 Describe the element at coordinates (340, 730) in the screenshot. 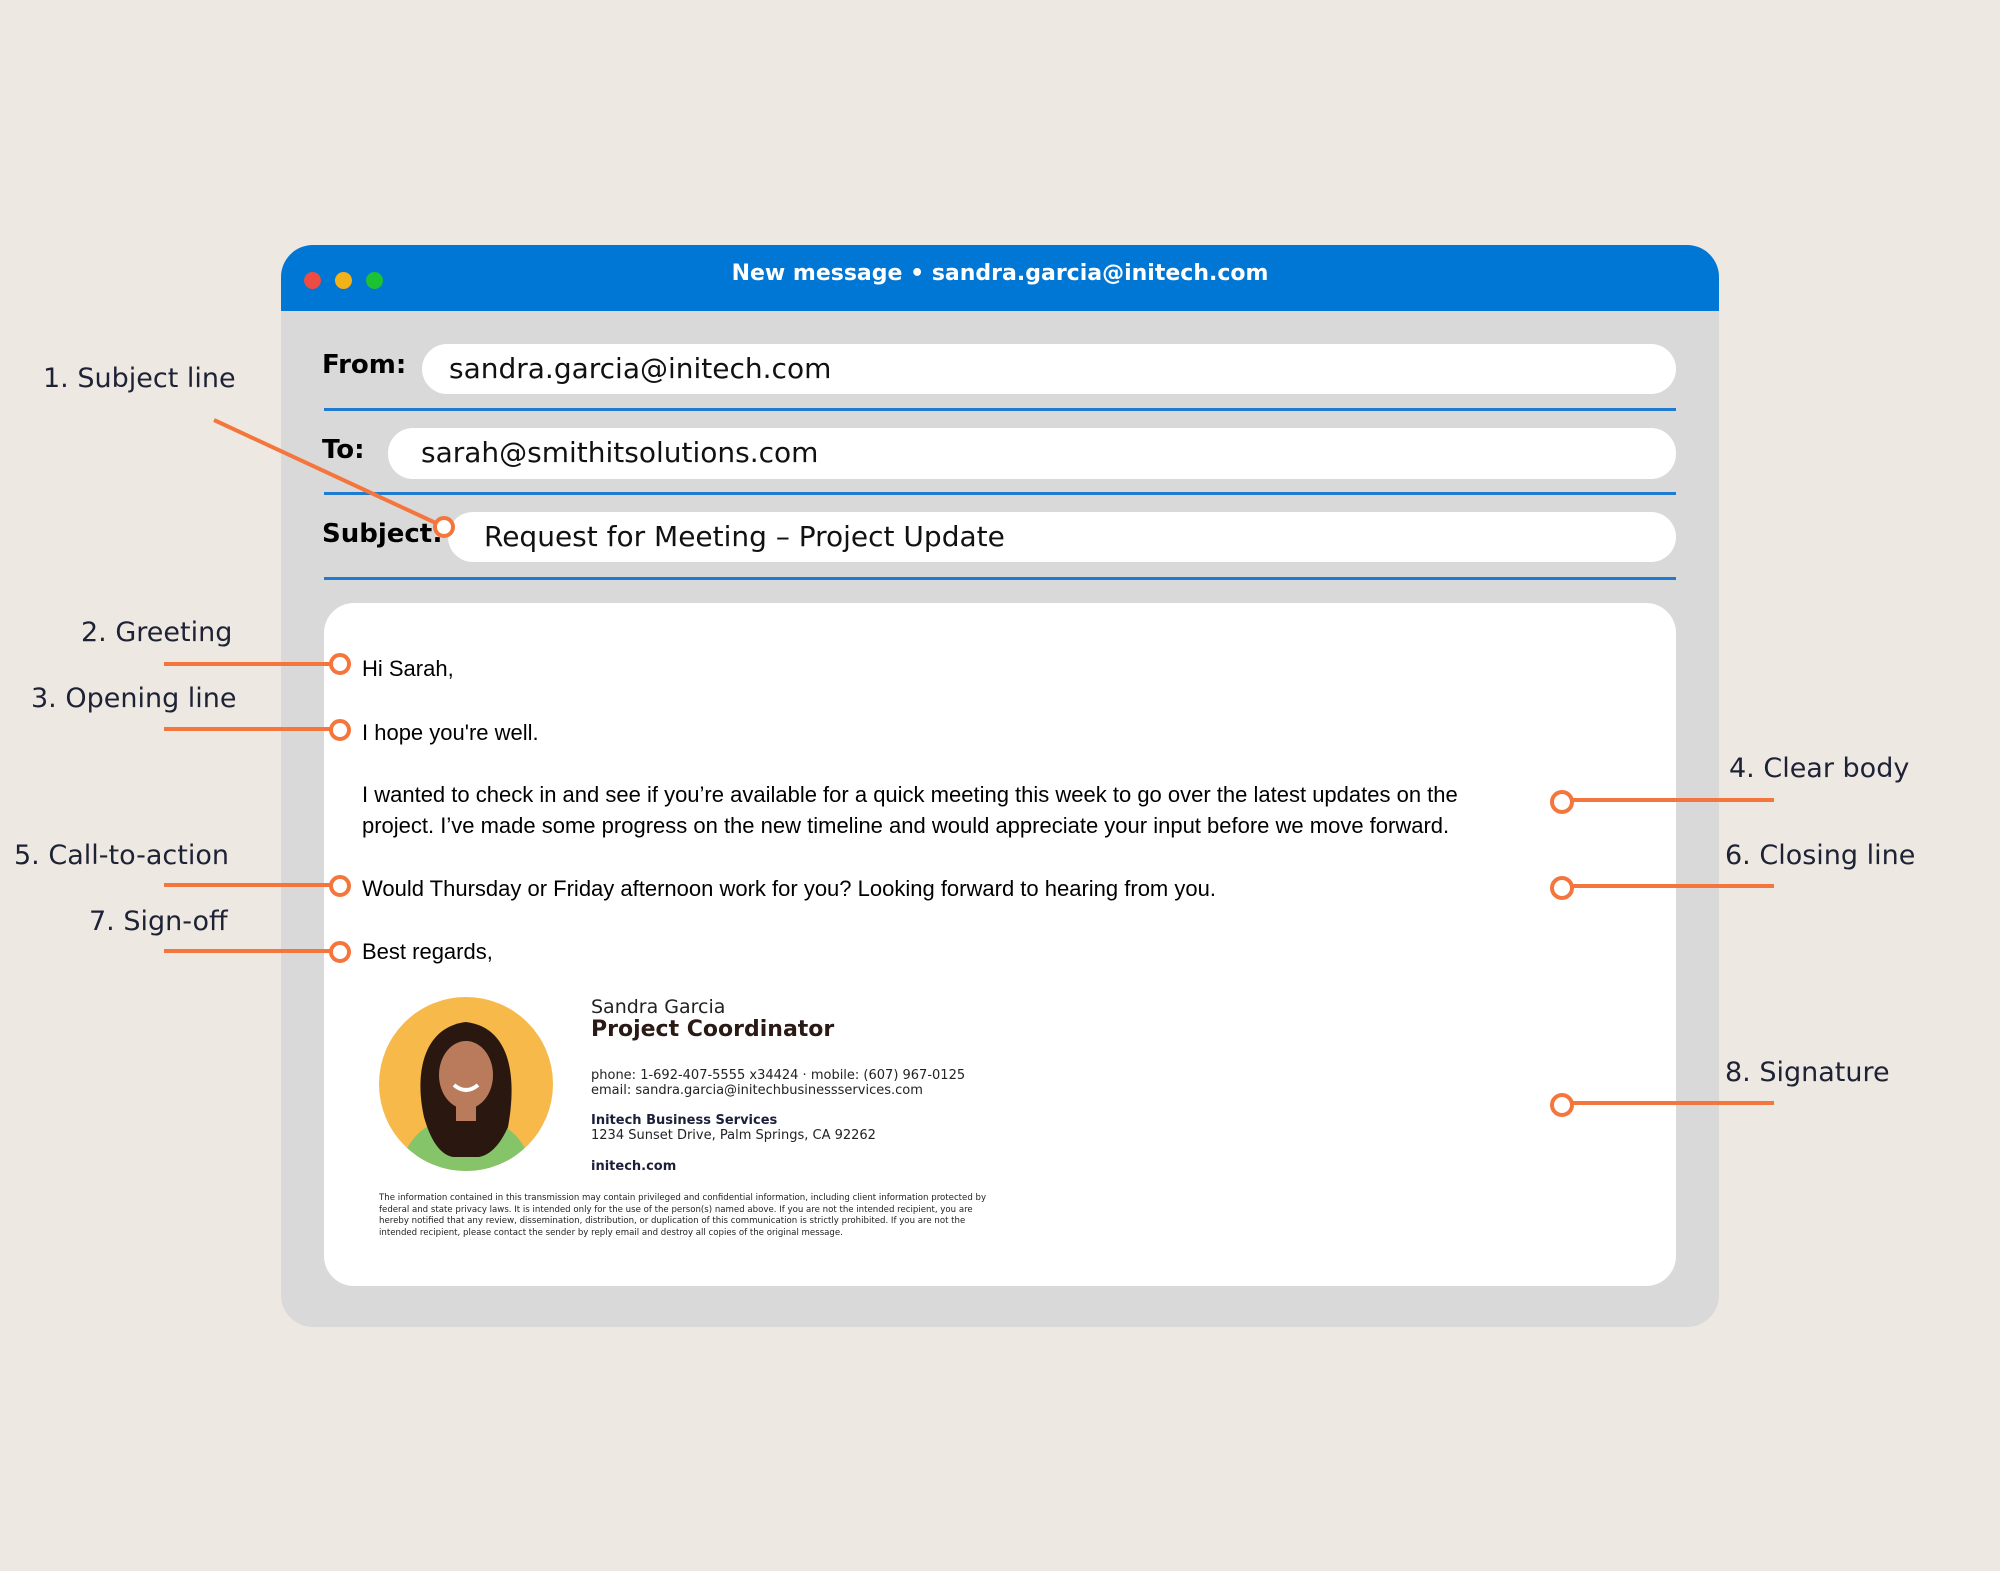

I see `connector-opening-dot` at that location.